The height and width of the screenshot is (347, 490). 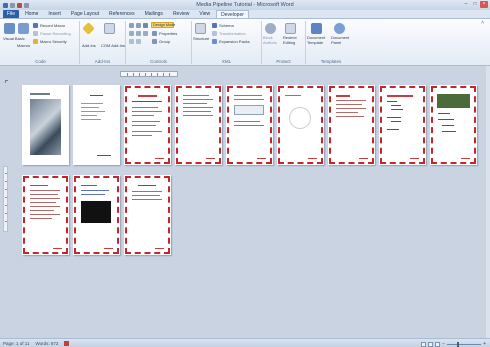 I want to click on proofing-icon, so click(x=67, y=343).